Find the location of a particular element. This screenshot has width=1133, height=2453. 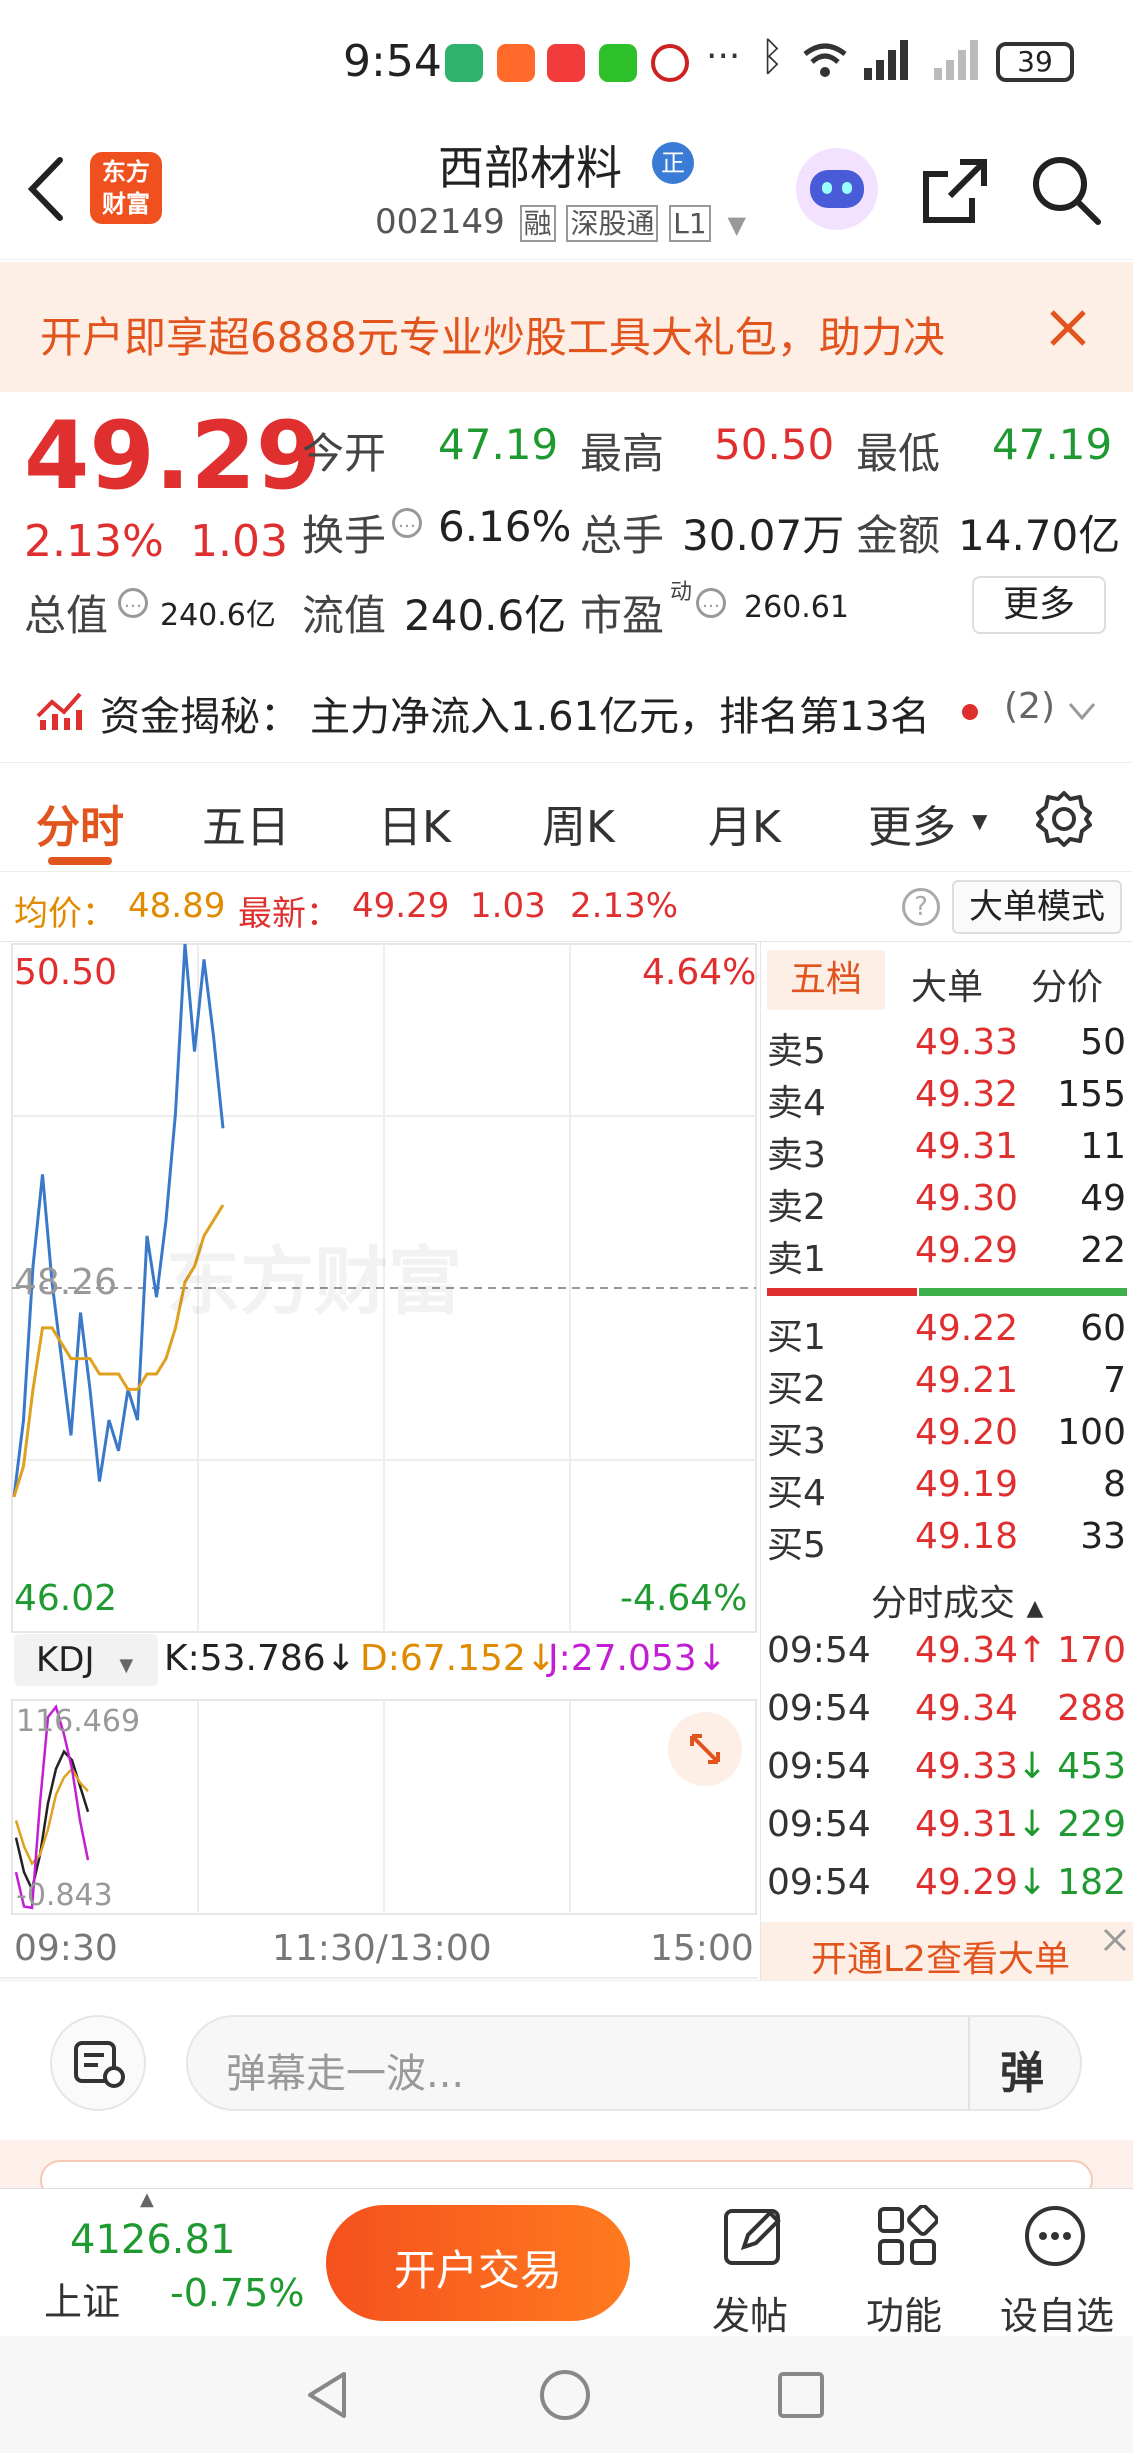

bid-row-label: 买5 is located at coordinates (796, 1545).